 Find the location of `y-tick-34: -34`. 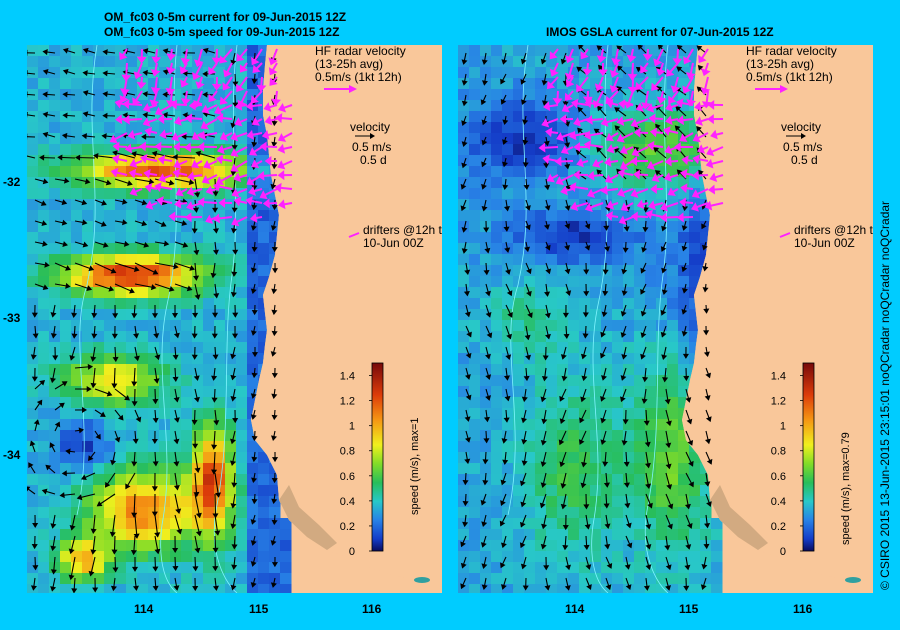

y-tick-34: -34 is located at coordinates (12, 455).